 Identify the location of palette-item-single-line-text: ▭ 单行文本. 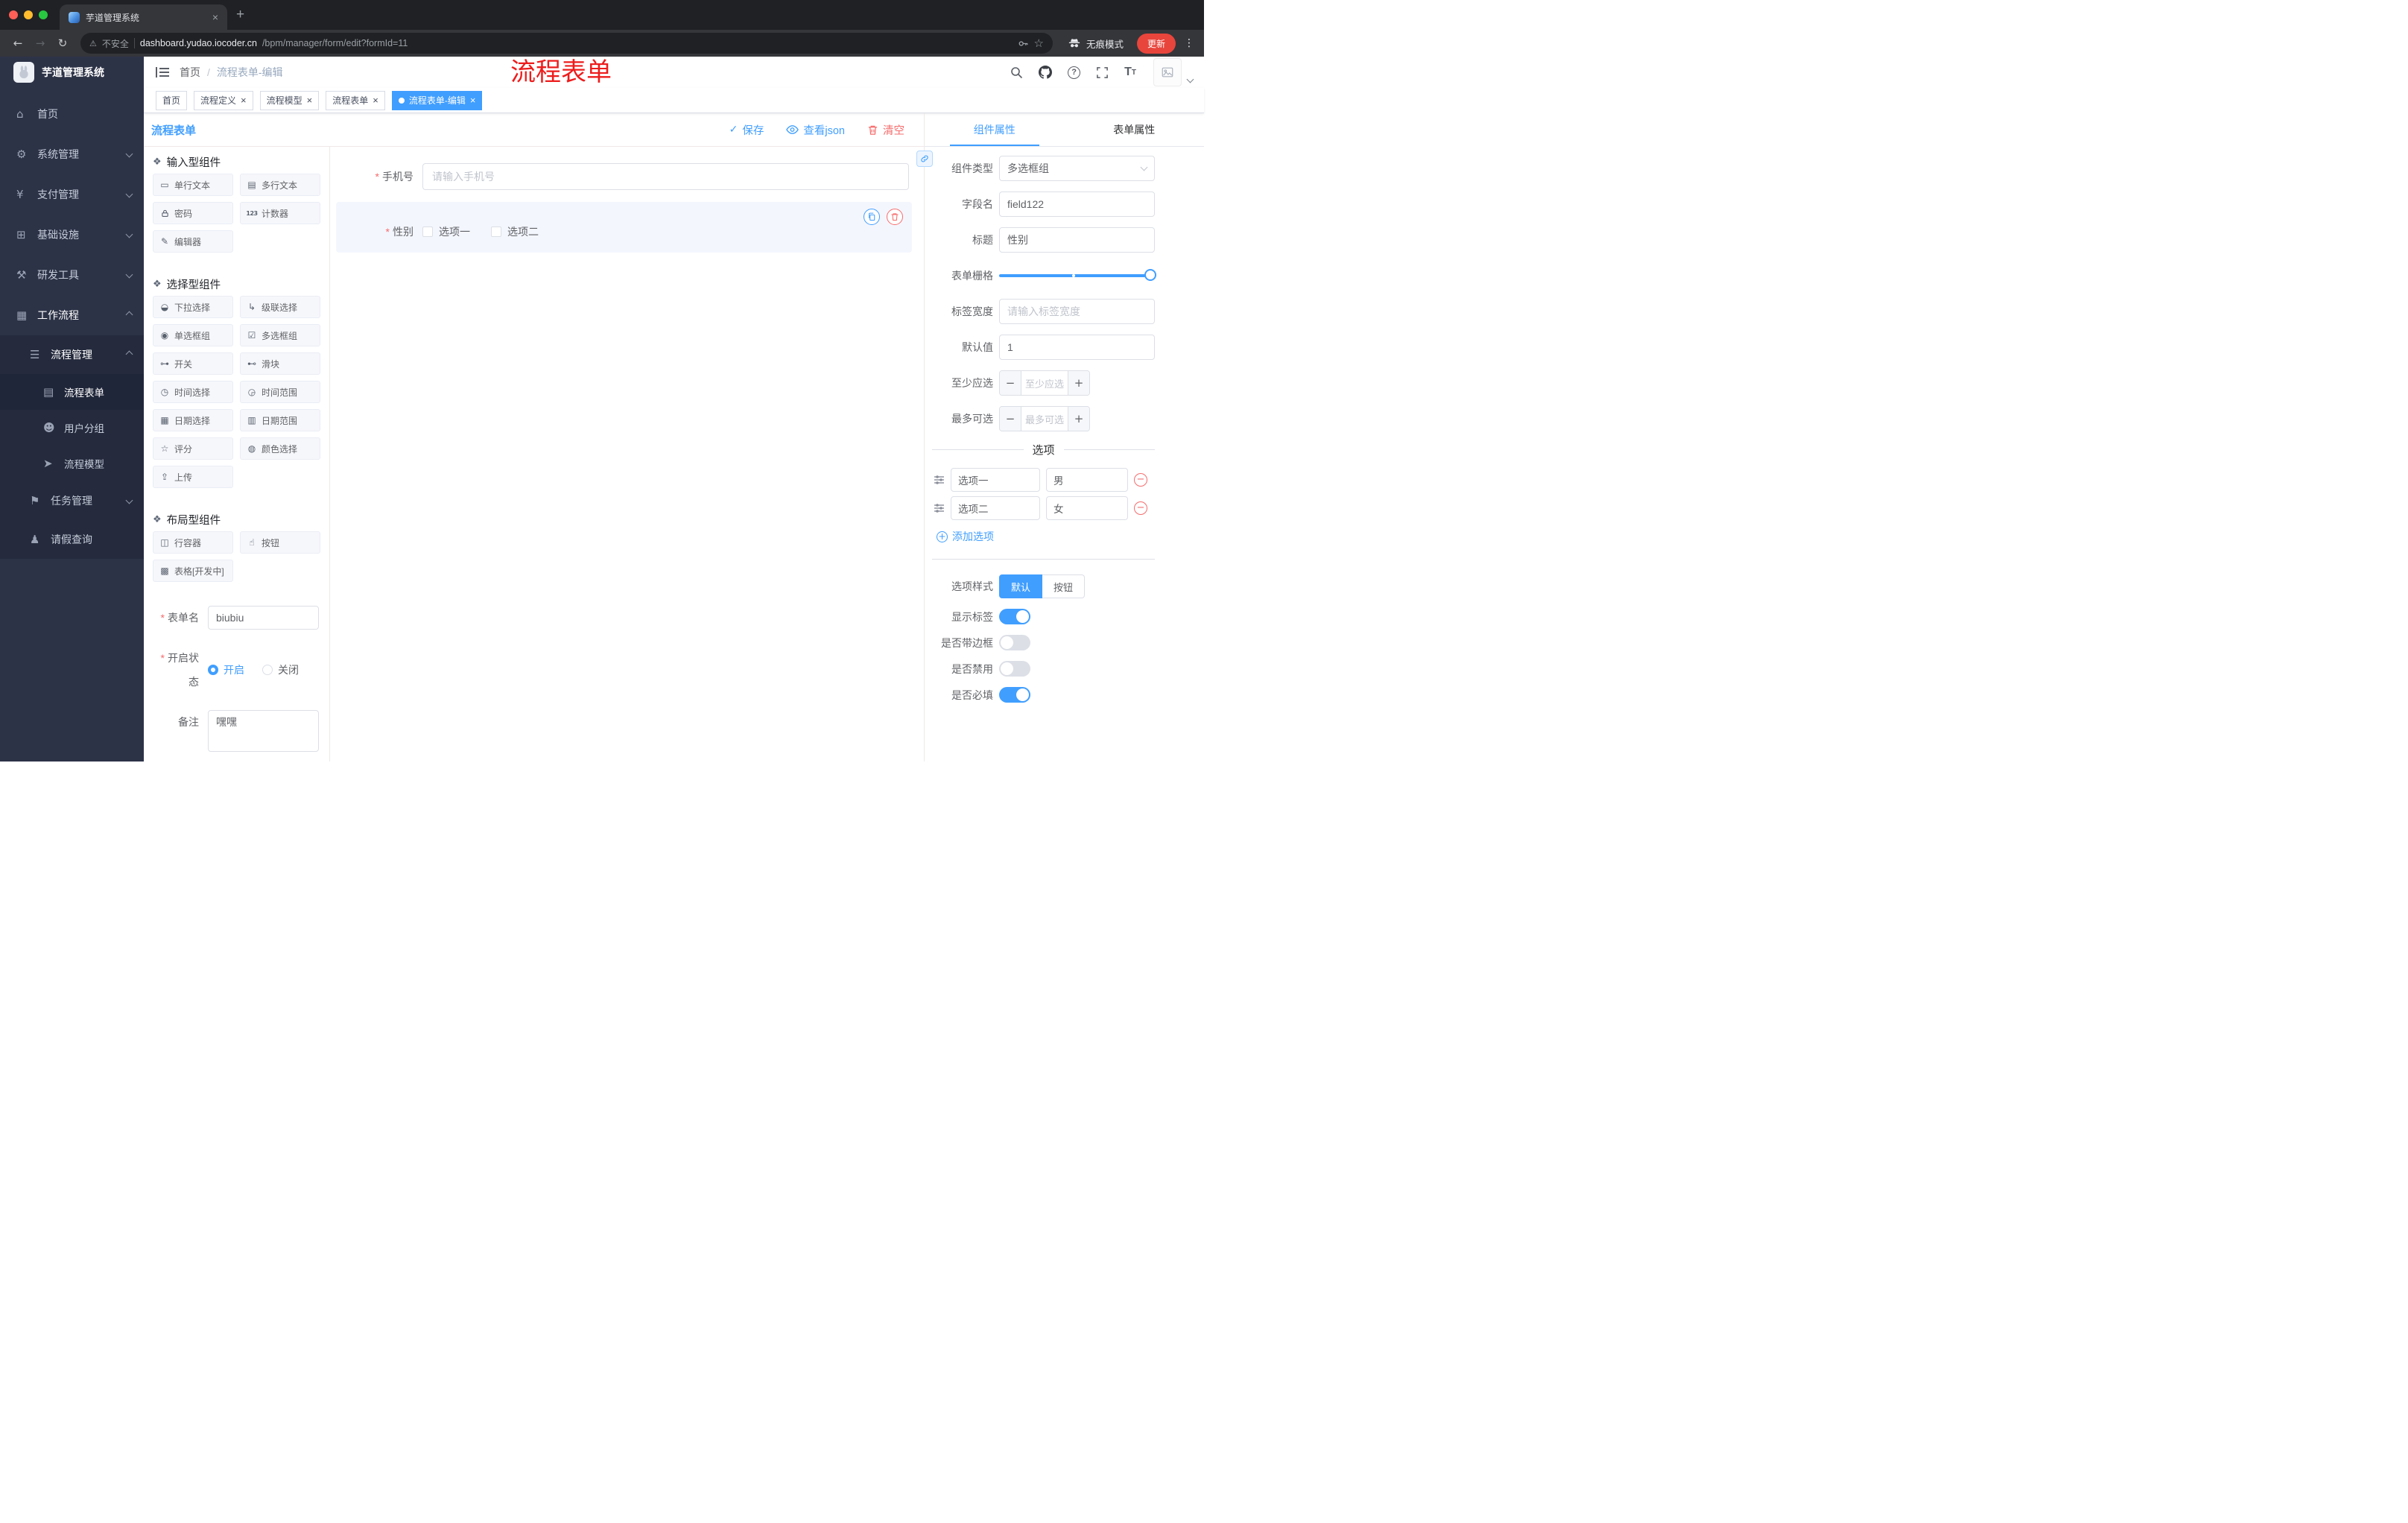
(193, 185).